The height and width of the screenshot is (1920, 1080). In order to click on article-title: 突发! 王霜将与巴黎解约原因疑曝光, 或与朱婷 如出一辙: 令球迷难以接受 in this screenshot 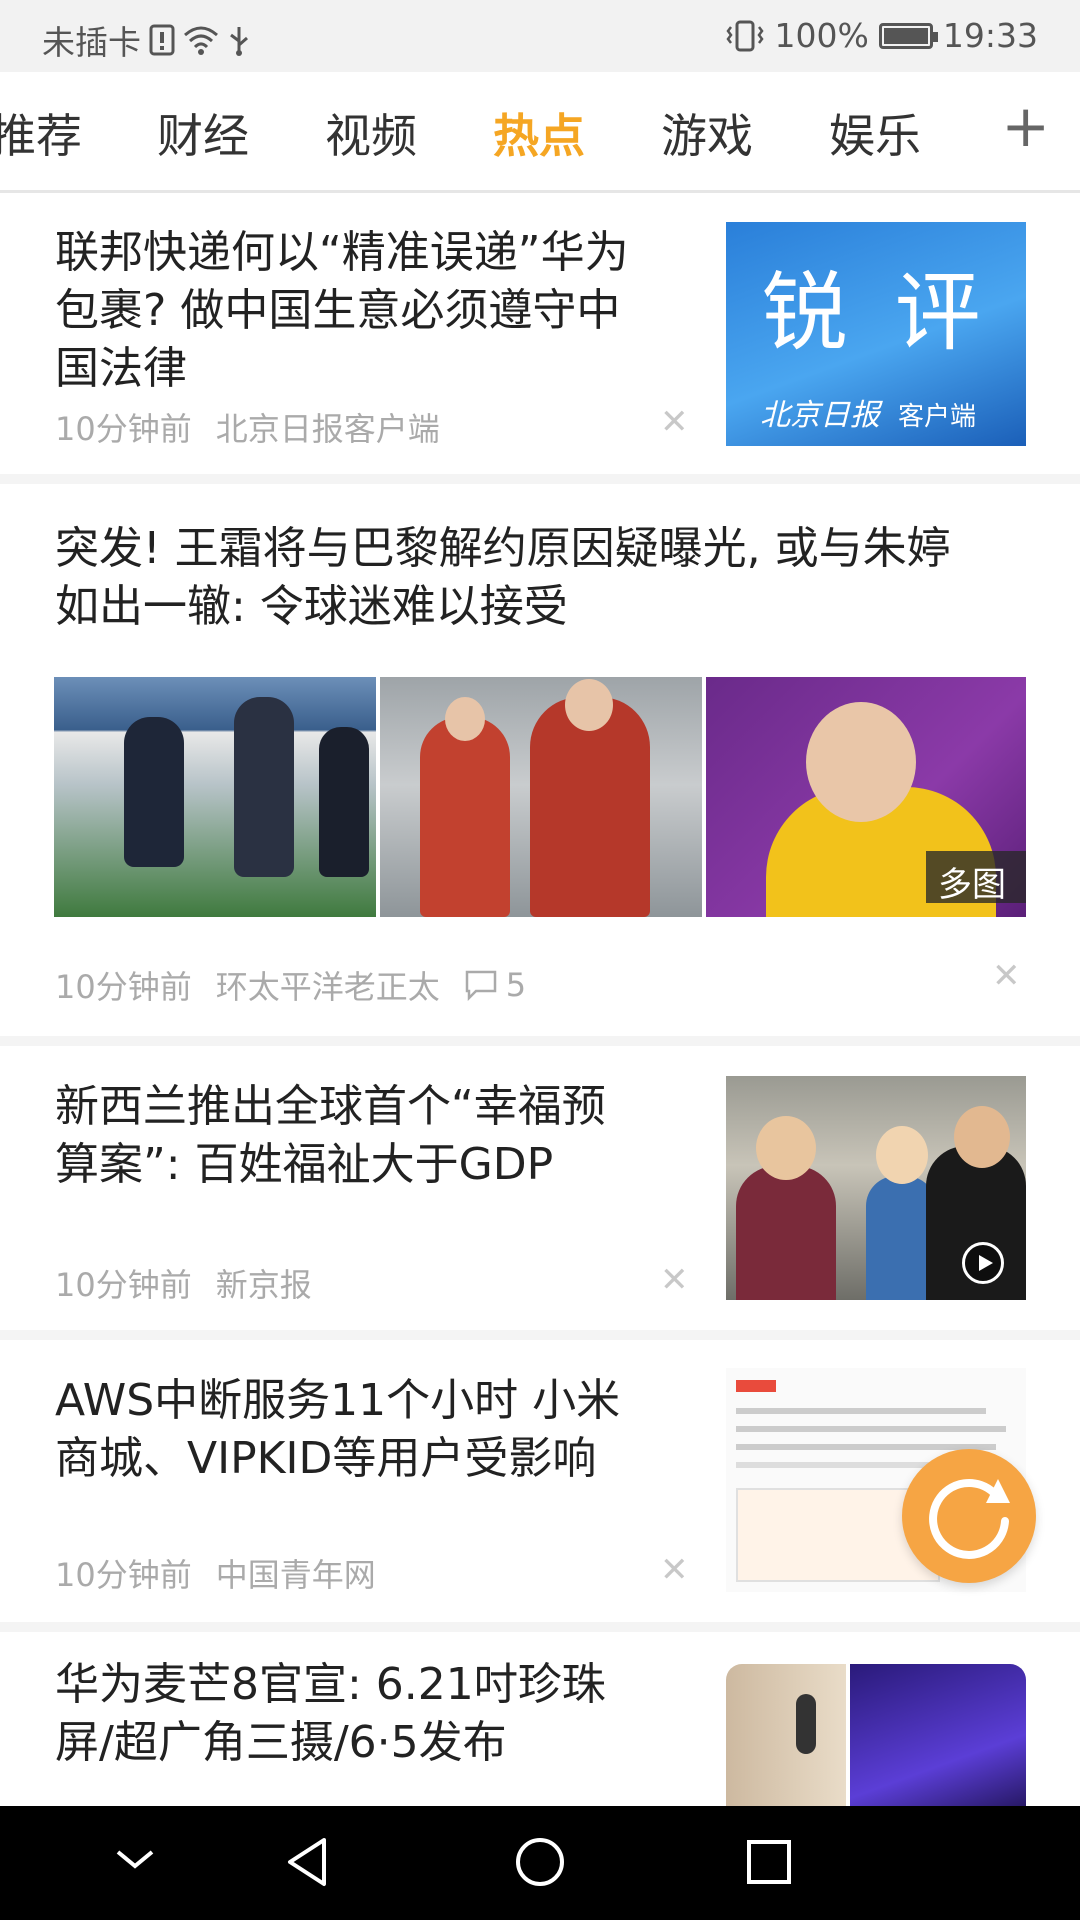, I will do `click(545, 578)`.